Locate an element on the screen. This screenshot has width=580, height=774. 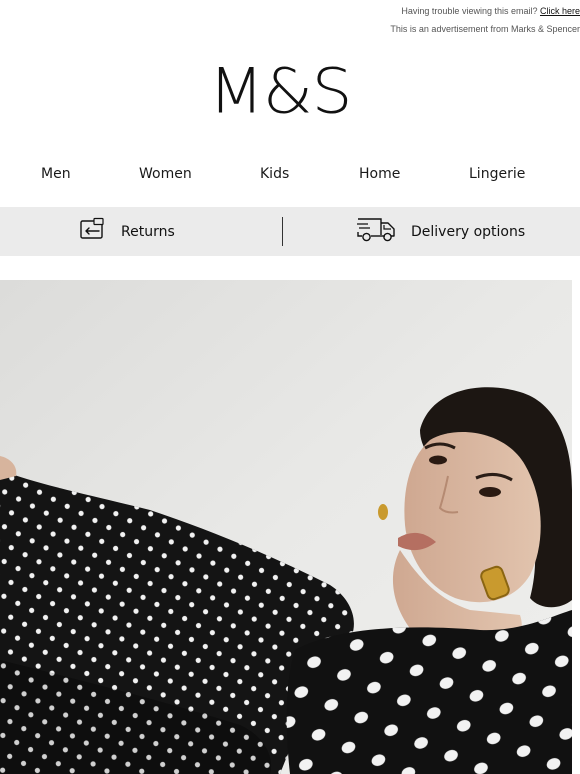
hero-right-eye is located at coordinates (490, 492).